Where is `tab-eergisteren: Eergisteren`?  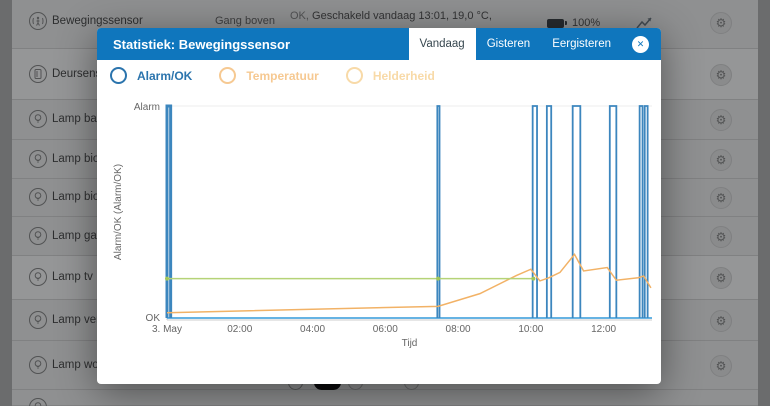
tab-eergisteren: Eergisteren is located at coordinates (581, 44).